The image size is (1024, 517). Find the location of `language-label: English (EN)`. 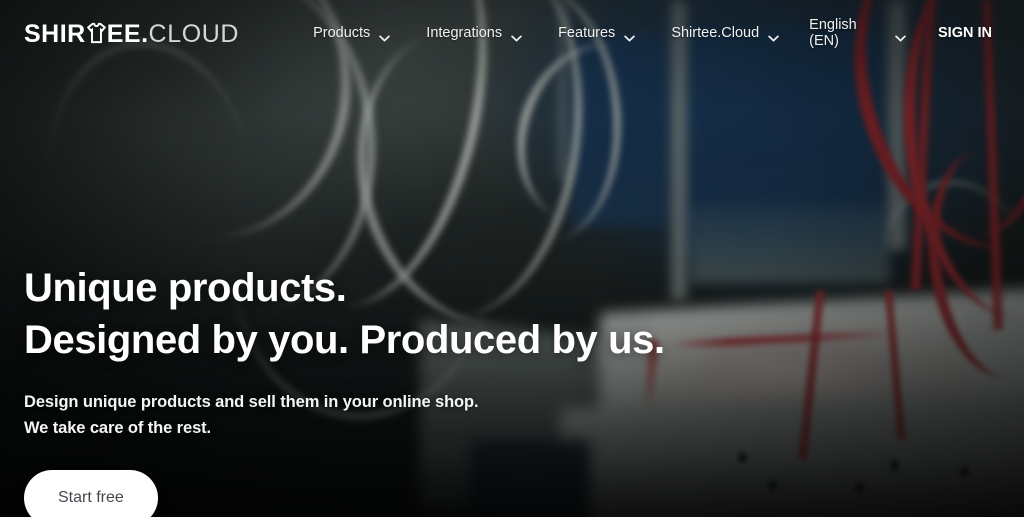

language-label: English (EN) is located at coordinates (833, 33).